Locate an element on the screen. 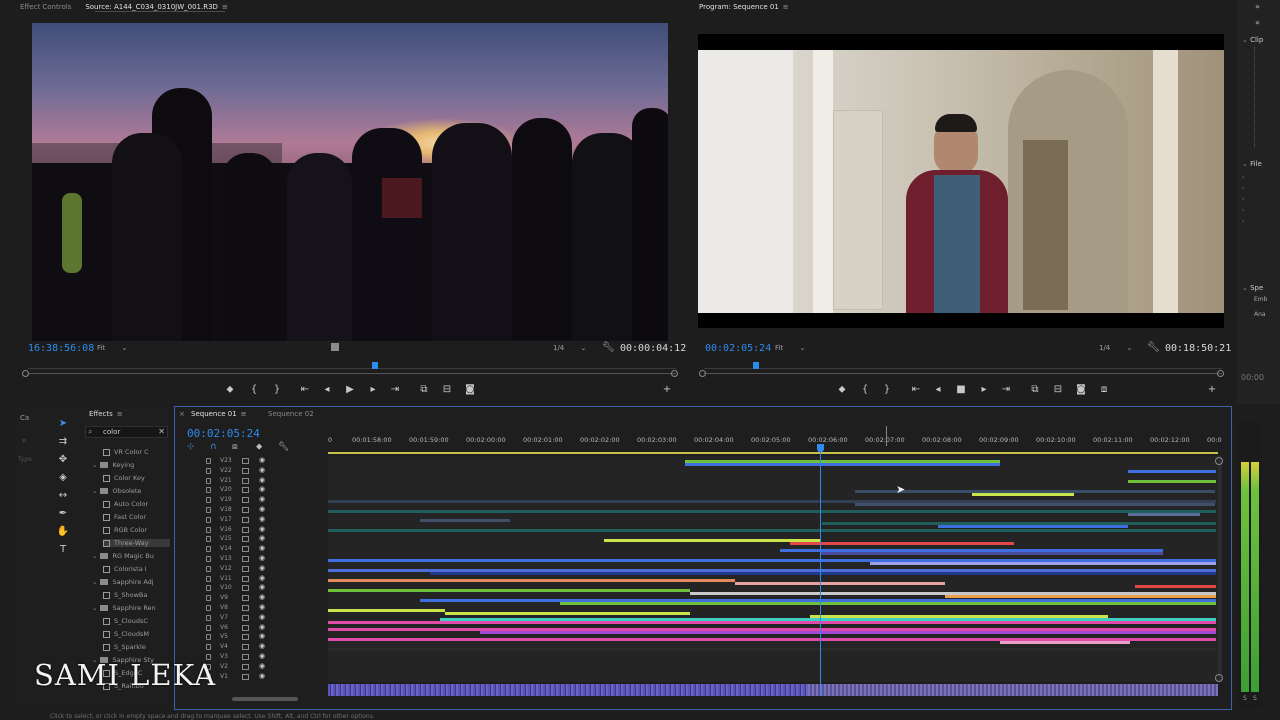 The image size is (1280, 720). mark-in-icon: { is located at coordinates (865, 389).